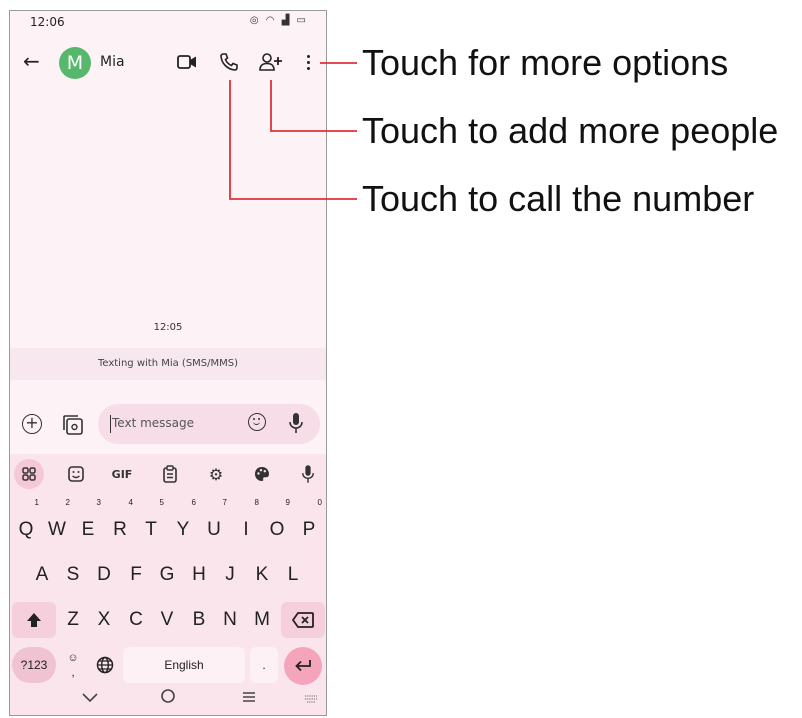  I want to click on key-p: P0, so click(309, 523).